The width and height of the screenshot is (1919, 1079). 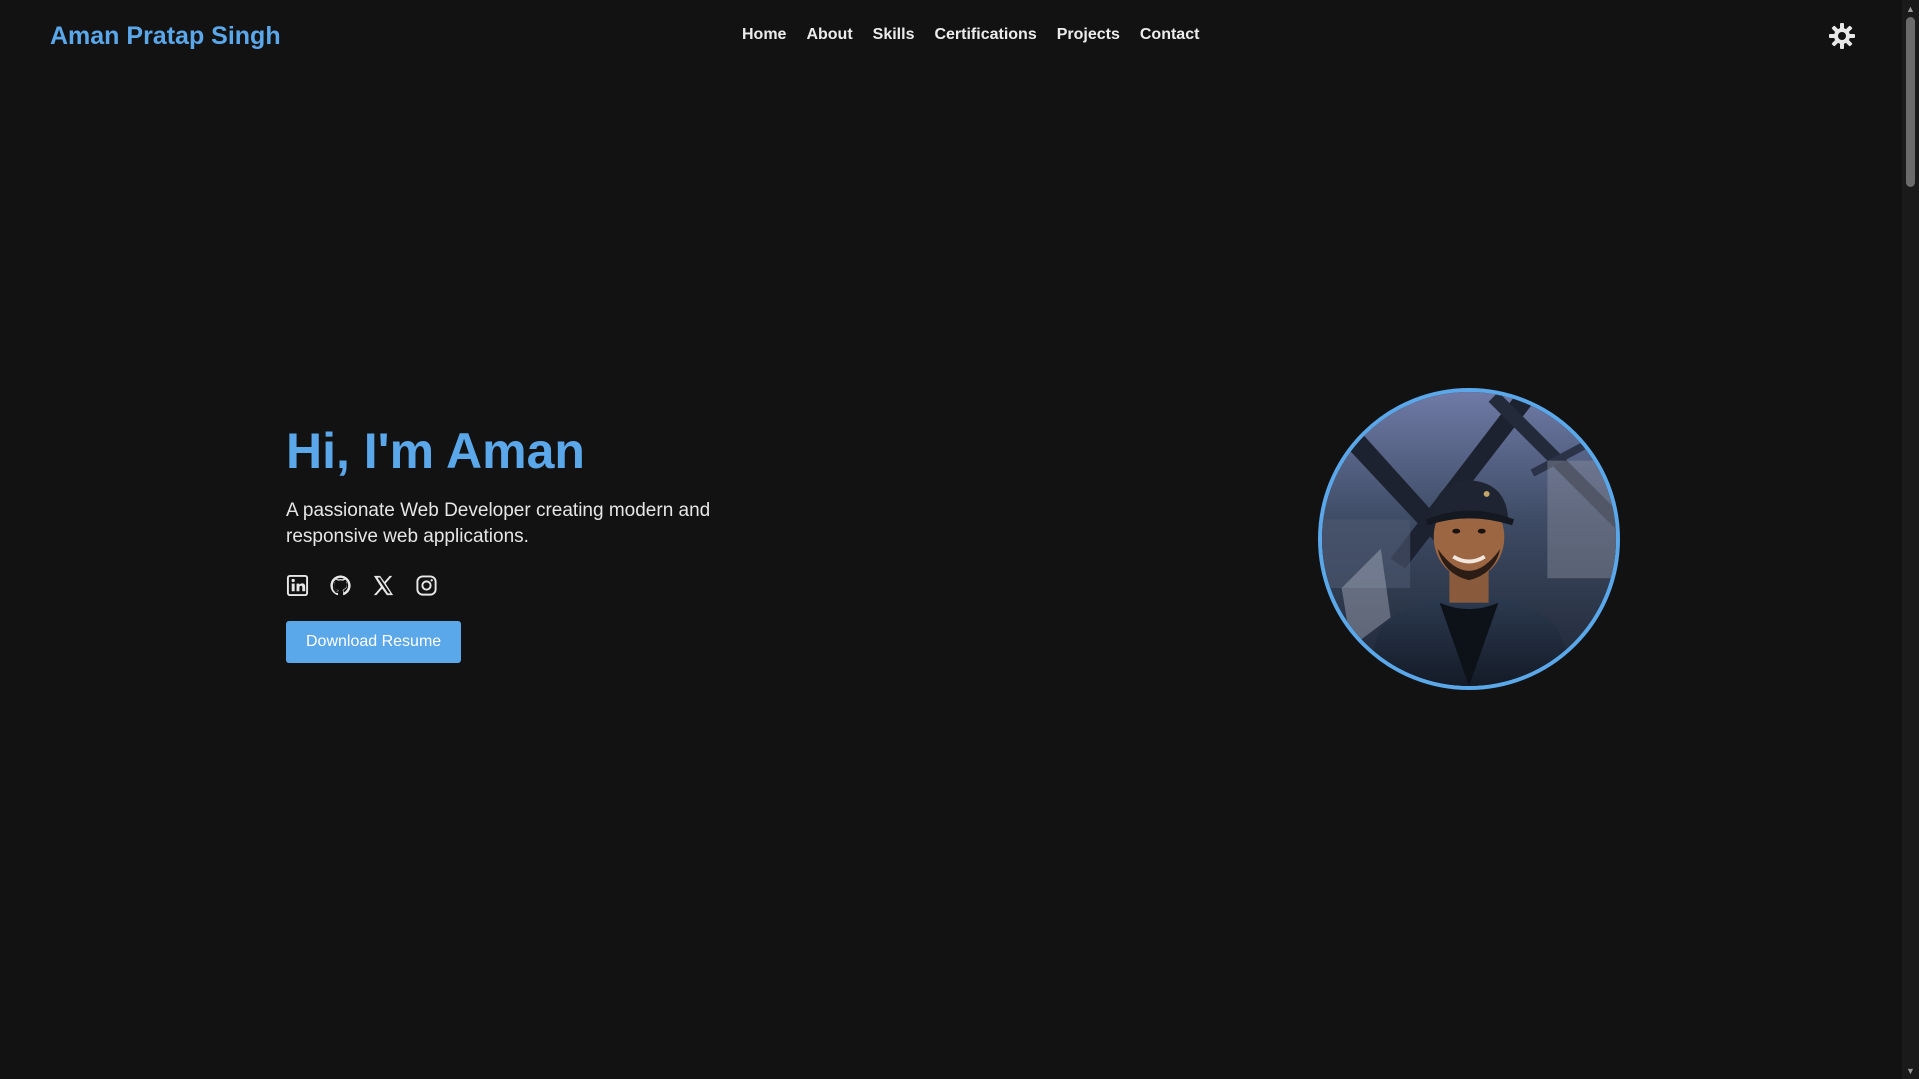 I want to click on scroll-up-arrow-icon: ▲, so click(x=1910, y=8).